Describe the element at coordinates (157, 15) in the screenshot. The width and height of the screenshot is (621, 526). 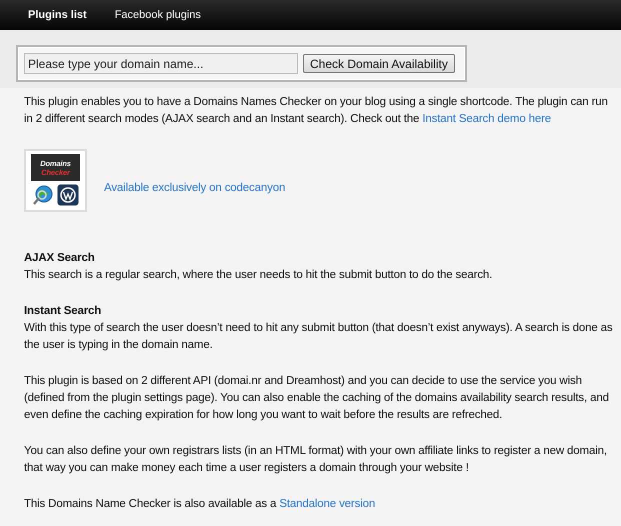
I see `nav-tab: Facebook plugins` at that location.